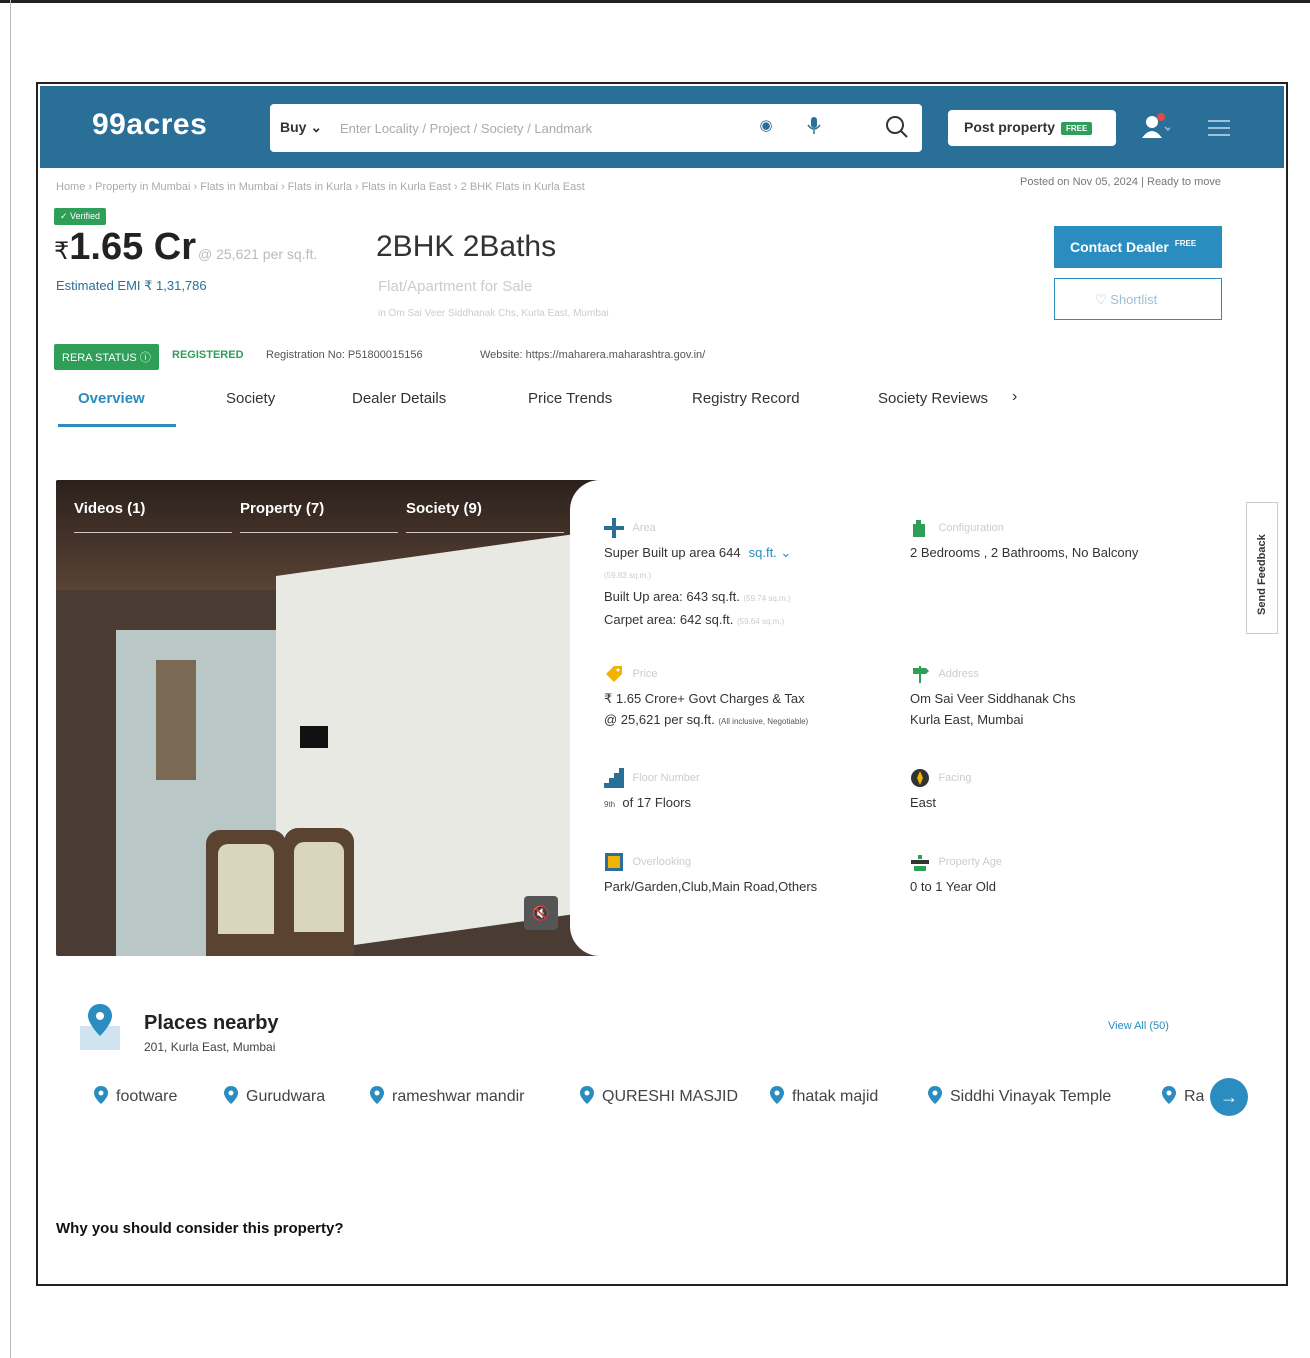  What do you see at coordinates (332, 718) in the screenshot?
I see `media-gallery: Videos (1) Property (7) Society (9) 🔇` at bounding box center [332, 718].